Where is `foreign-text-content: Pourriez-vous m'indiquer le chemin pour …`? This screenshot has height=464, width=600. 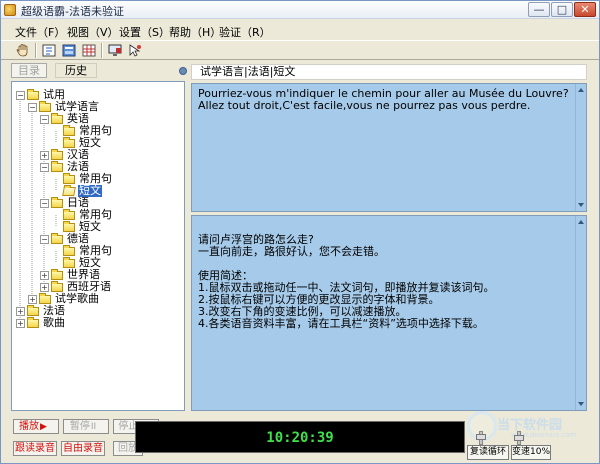 foreign-text-content: Pourriez-vous m'indiquer le chemin pour … is located at coordinates (385, 100).